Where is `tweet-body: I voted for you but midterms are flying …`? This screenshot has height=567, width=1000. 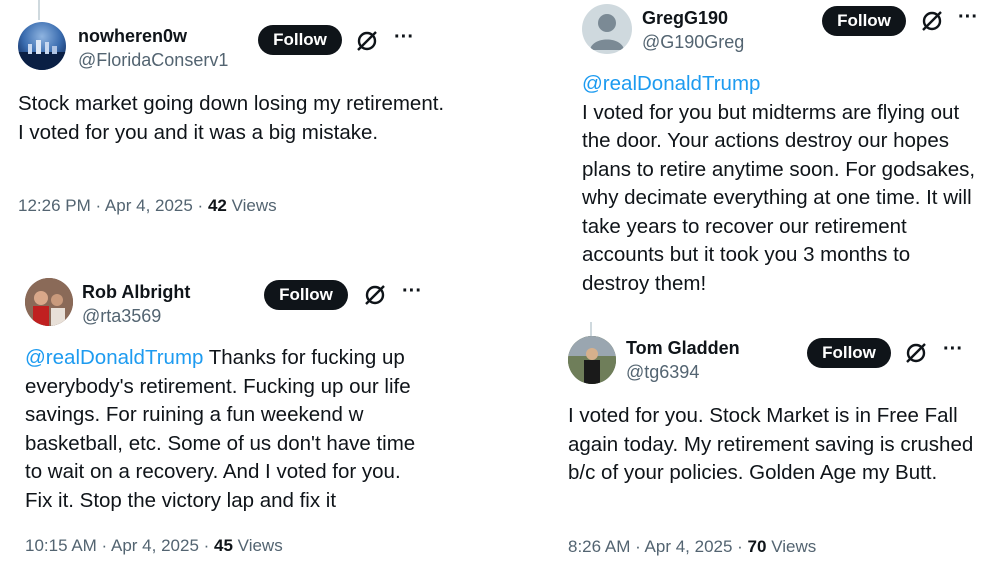 tweet-body: I voted for you but midterms are flying … is located at coordinates (779, 197).